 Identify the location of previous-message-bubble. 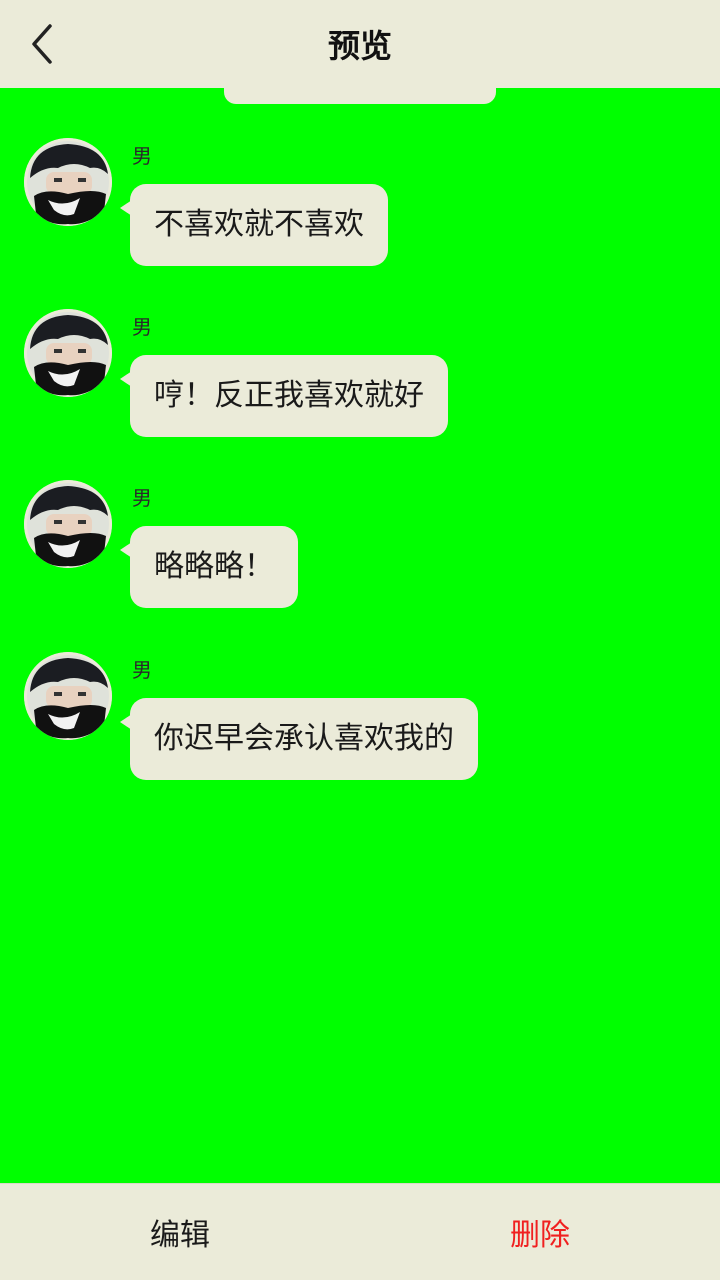
(360, 96).